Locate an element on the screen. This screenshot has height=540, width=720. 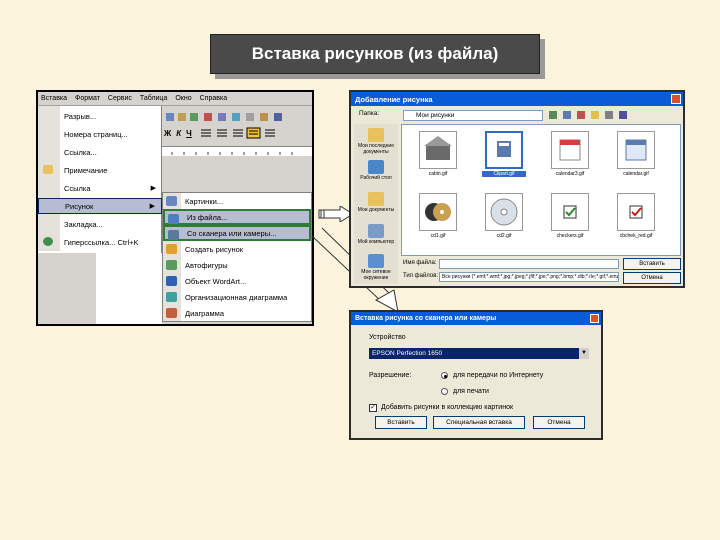
toolbar-row-standard is located at coordinates (234, 117).